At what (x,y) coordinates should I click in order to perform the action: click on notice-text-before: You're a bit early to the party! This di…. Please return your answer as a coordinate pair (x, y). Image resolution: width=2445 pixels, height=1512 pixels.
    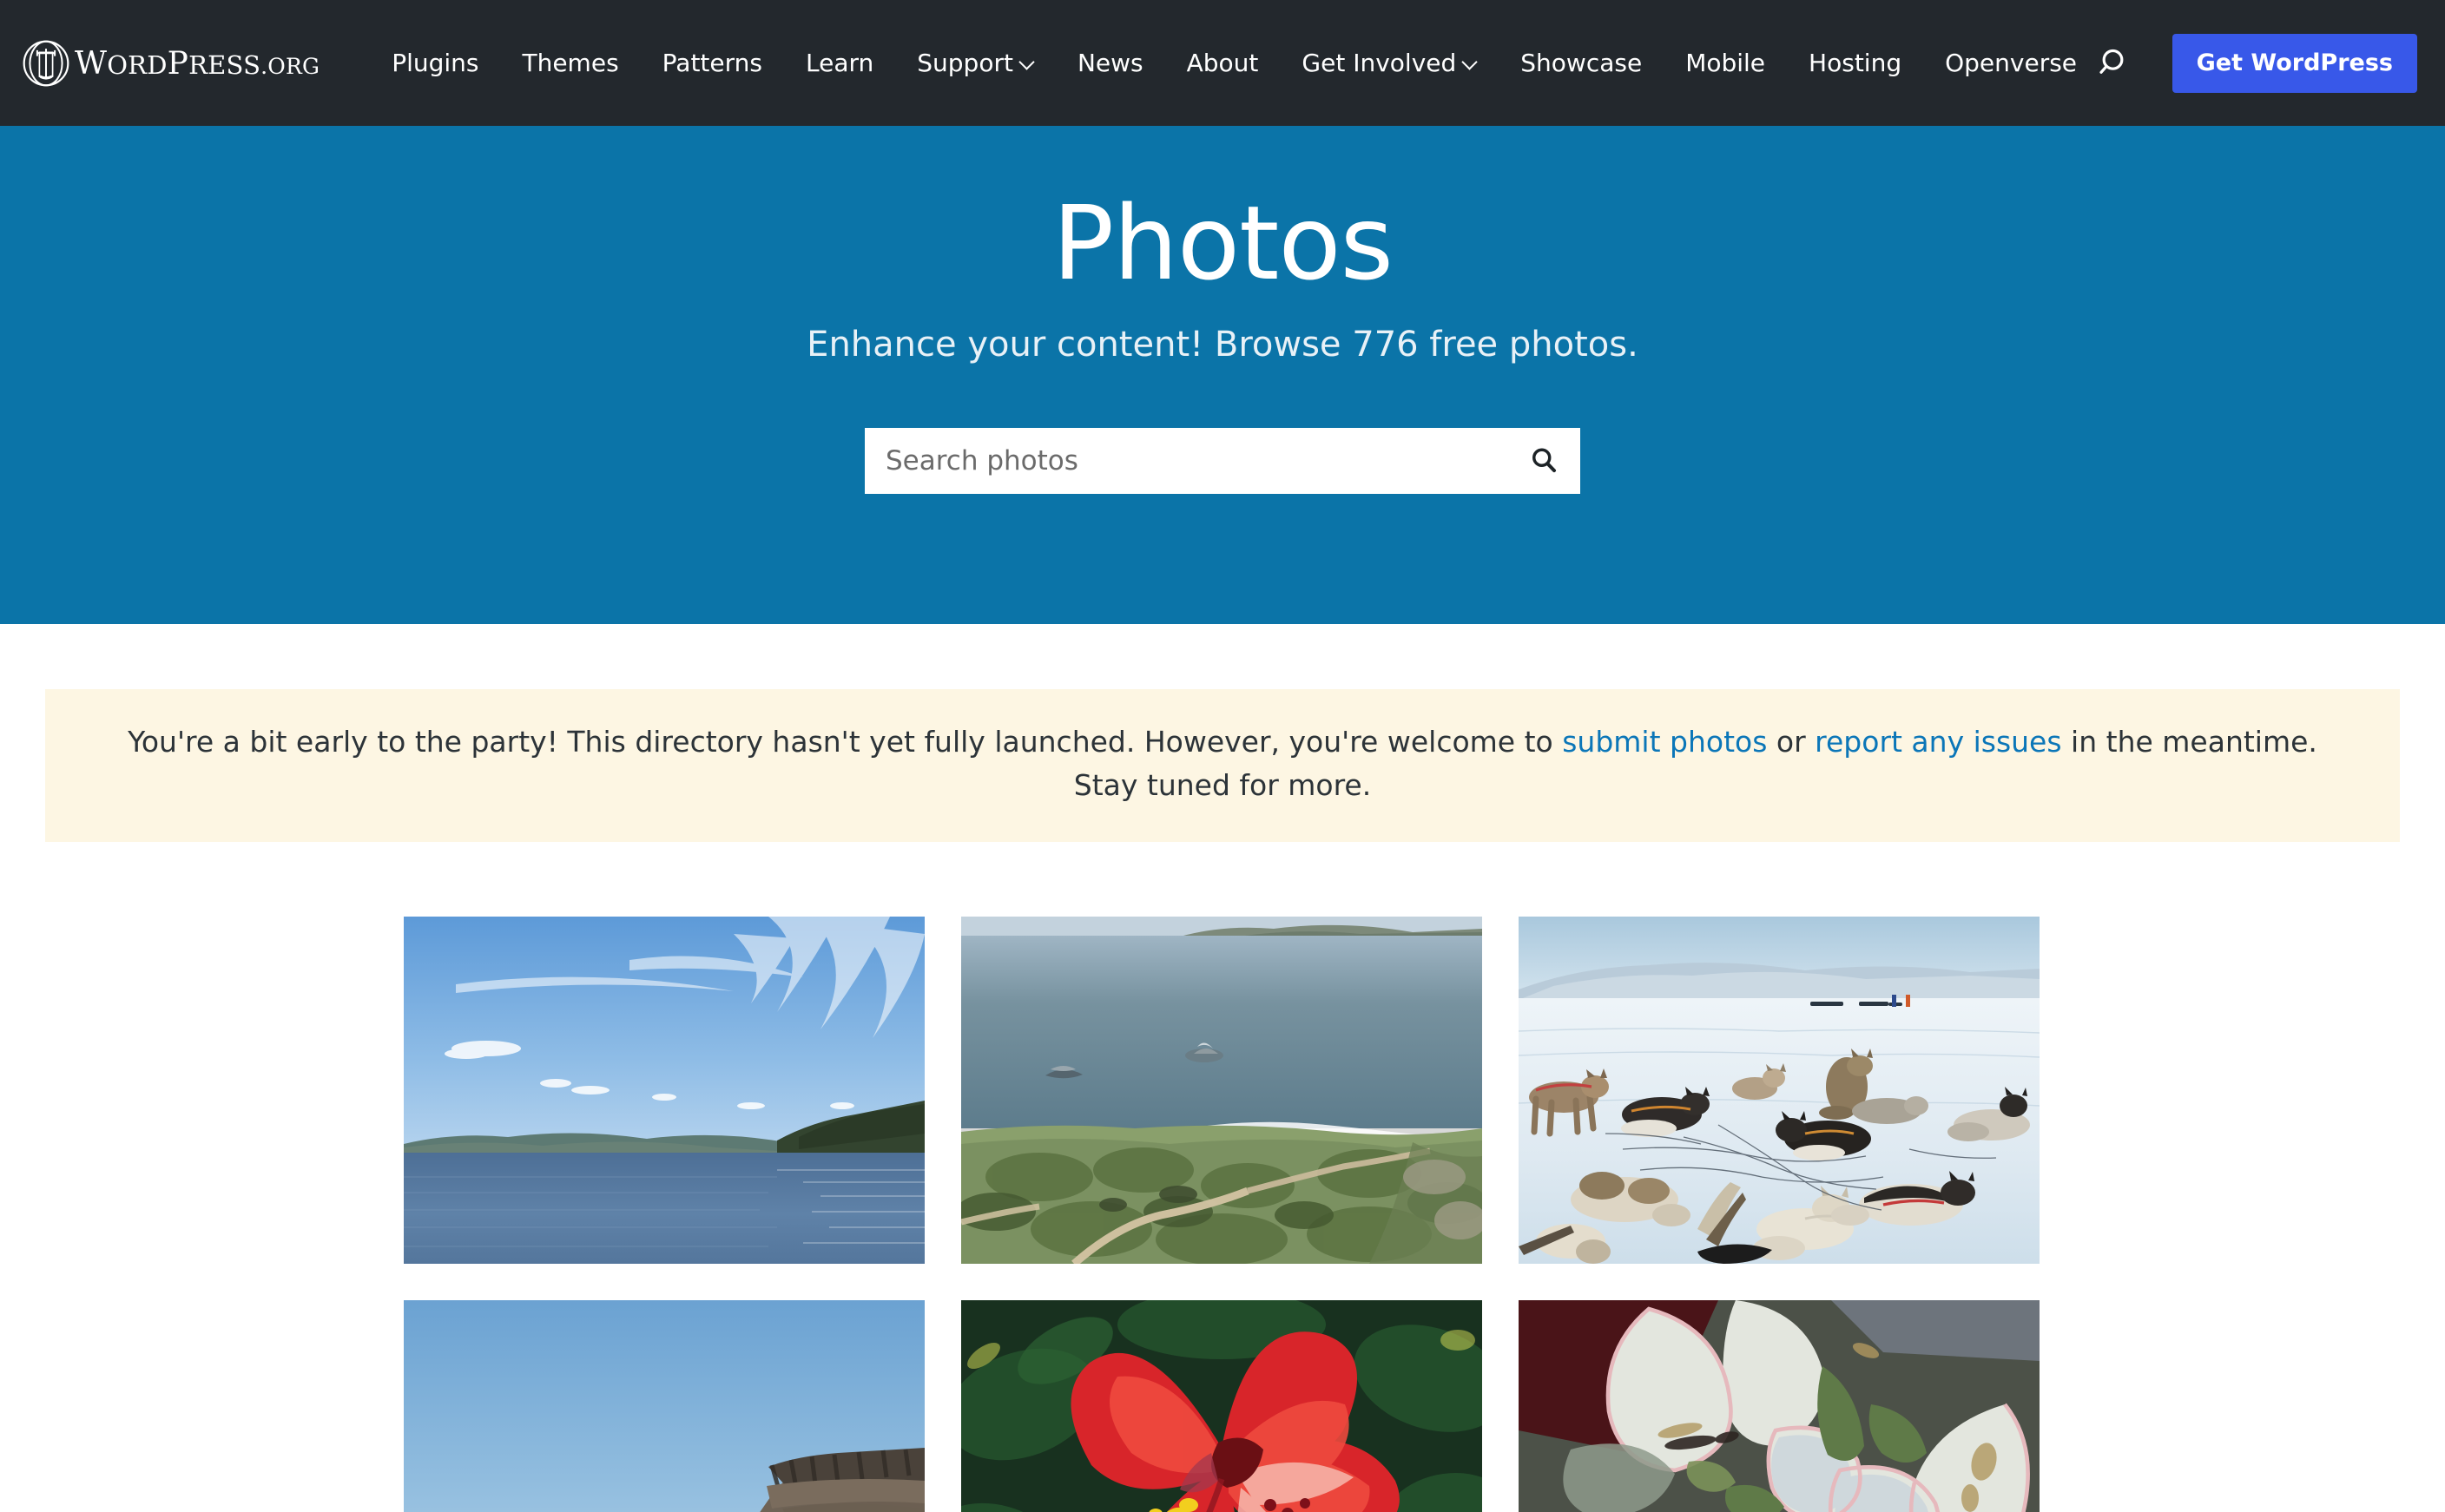
    Looking at the image, I should click on (846, 742).